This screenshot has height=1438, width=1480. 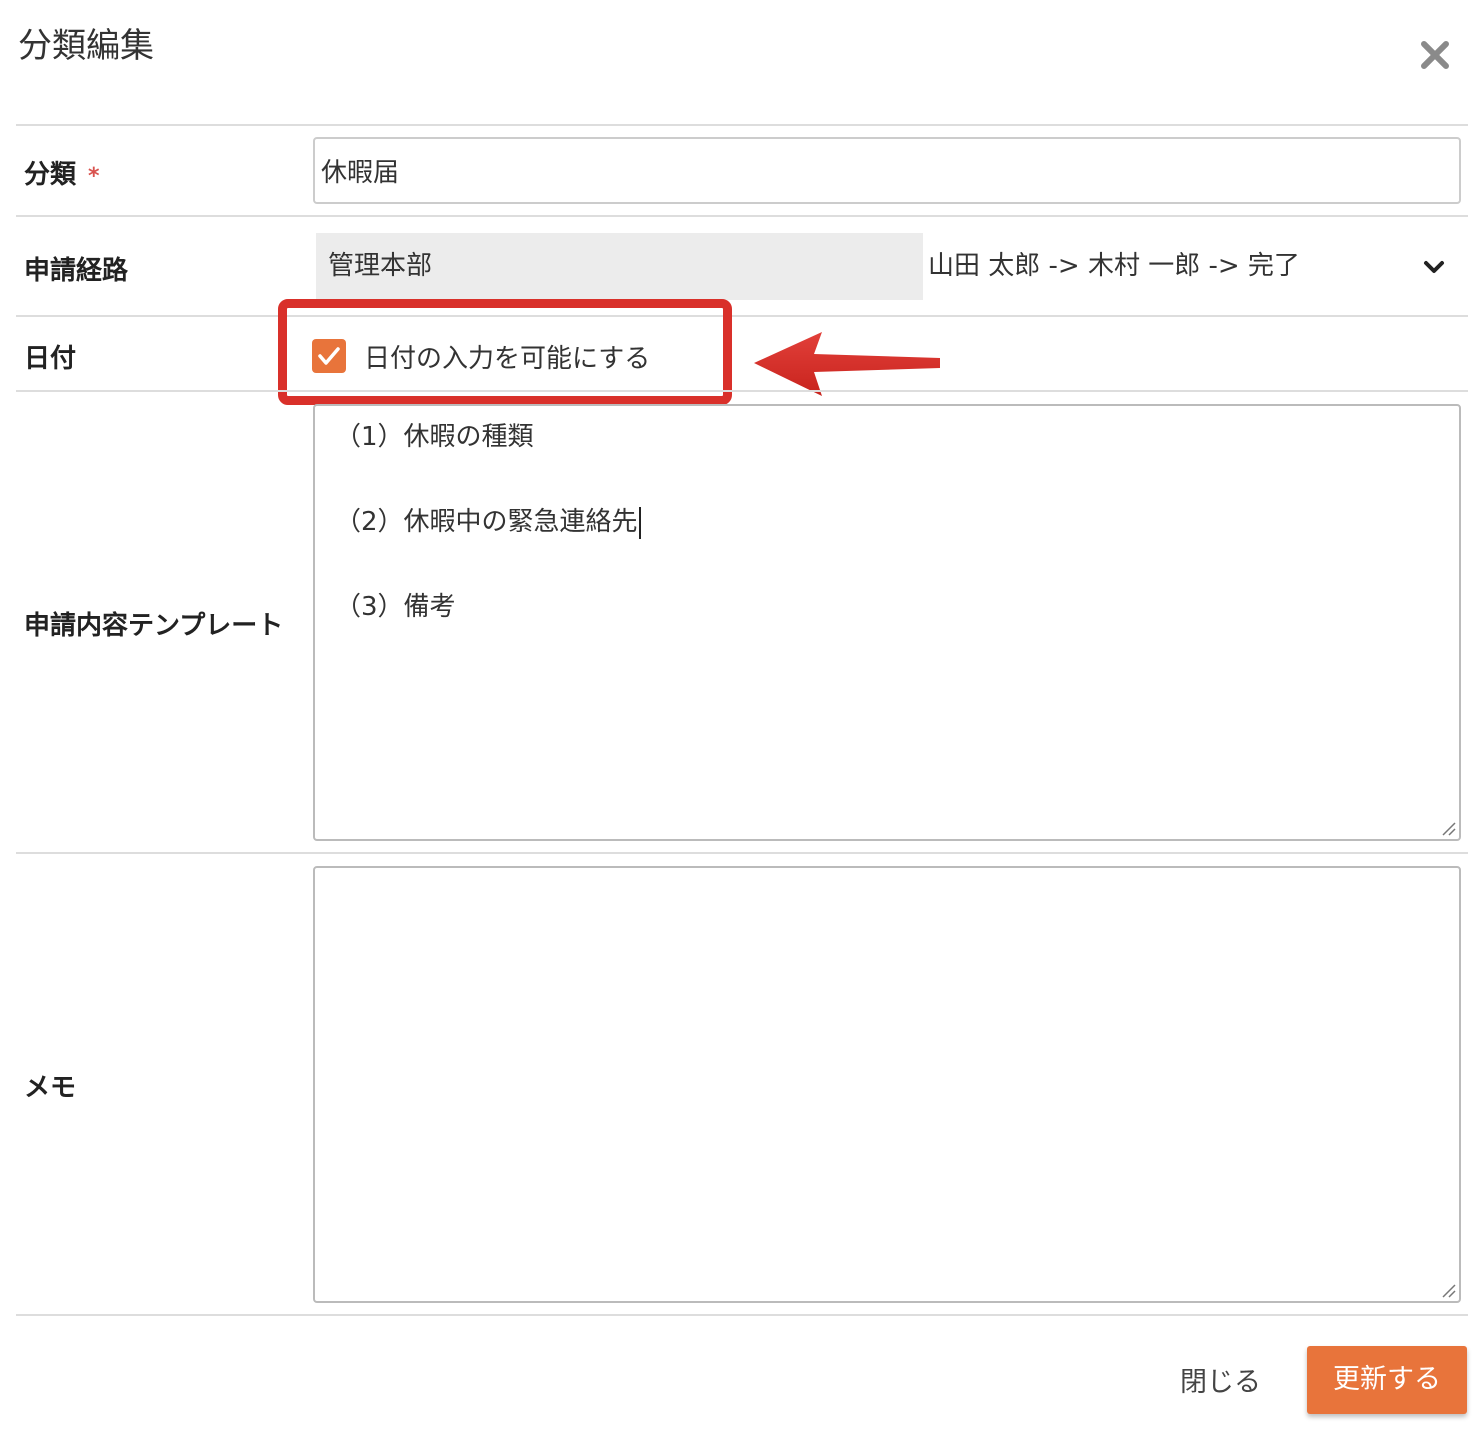 I want to click on category-label-wrap: 分類 *, so click(x=62, y=172).